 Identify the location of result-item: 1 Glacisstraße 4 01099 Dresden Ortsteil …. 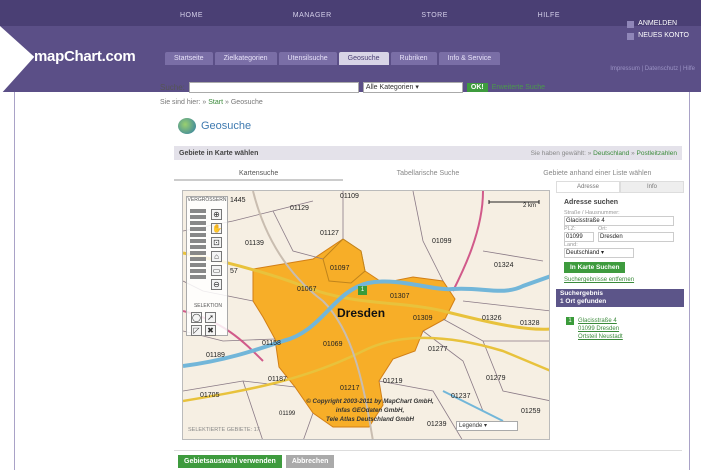
(625, 329).